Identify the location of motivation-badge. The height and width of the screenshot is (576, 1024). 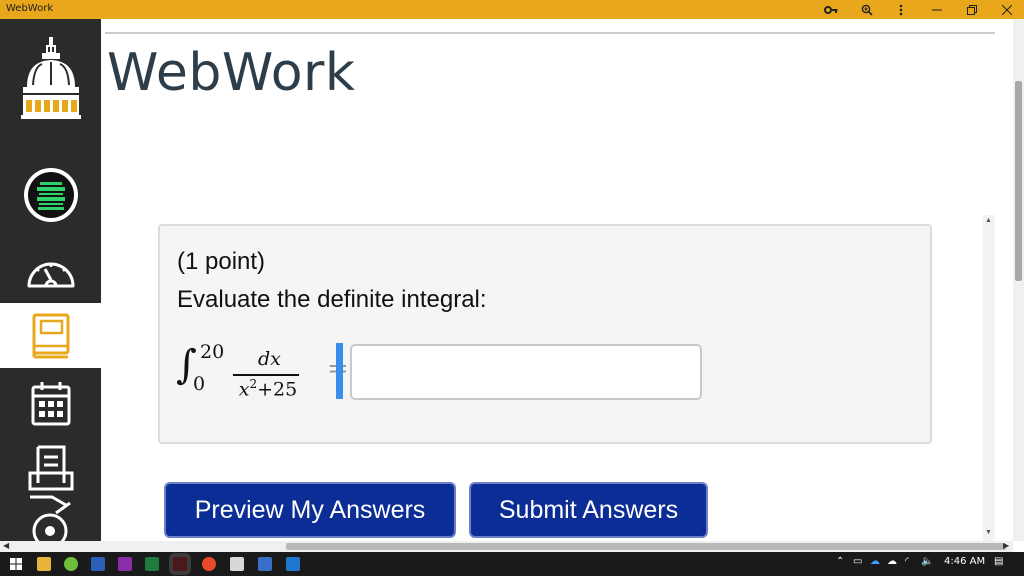
(50, 195).